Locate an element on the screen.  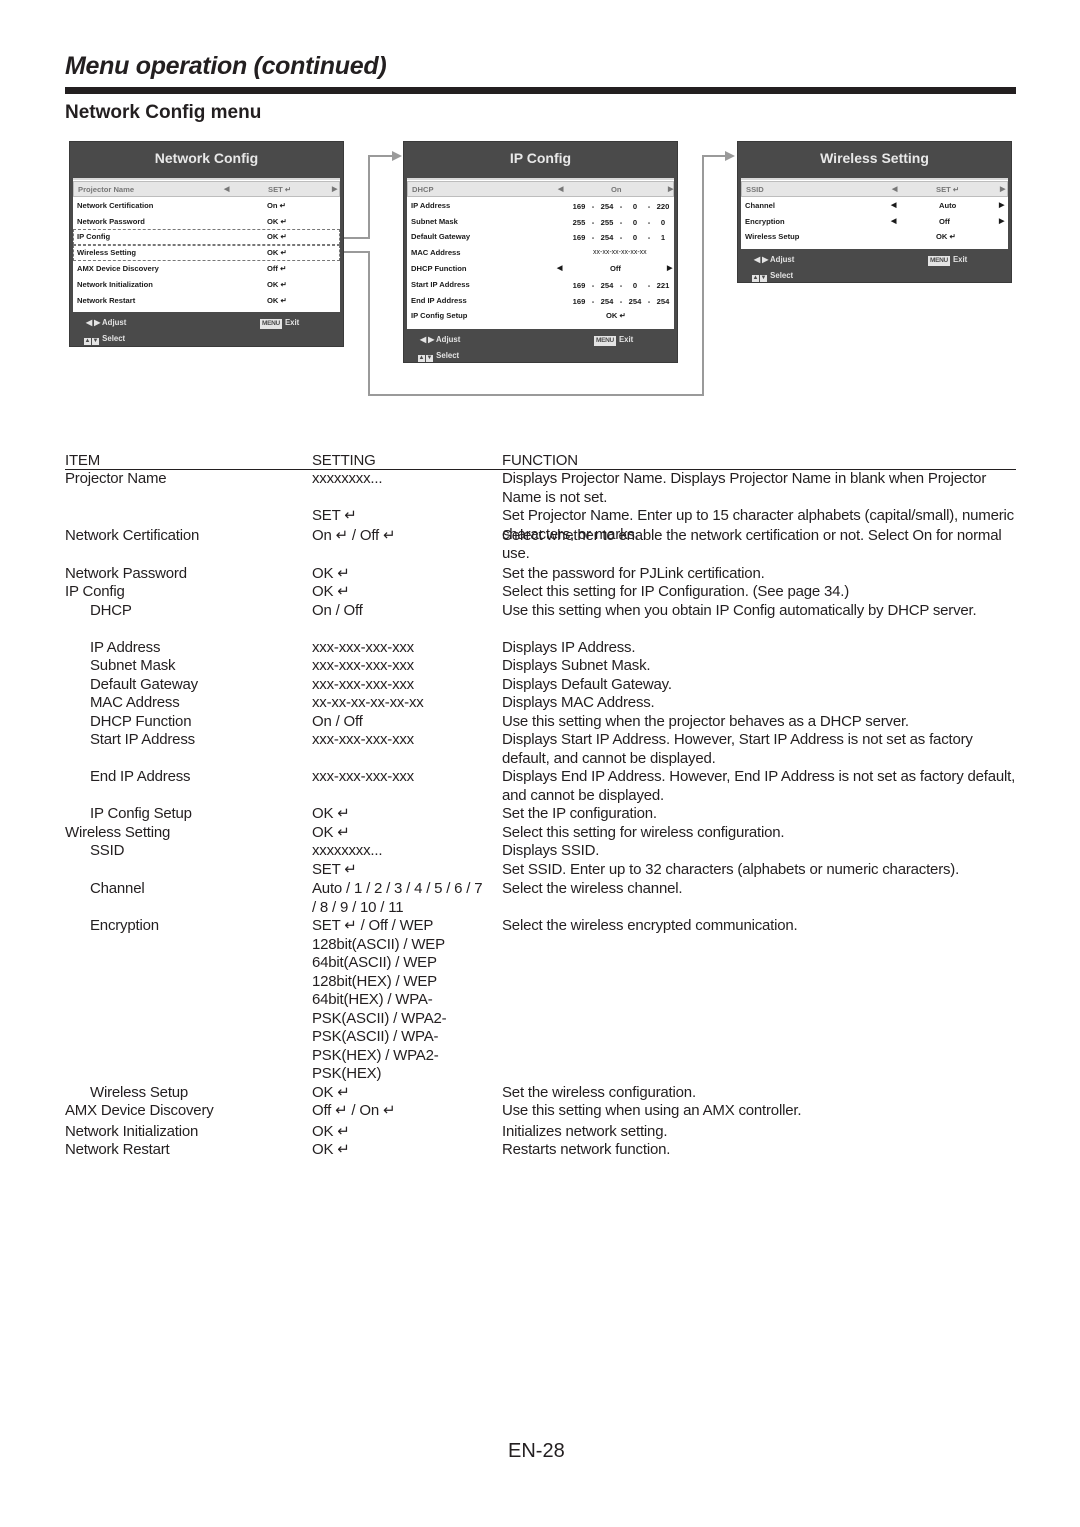
header-function: FUNCTION is located at coordinates (540, 460).